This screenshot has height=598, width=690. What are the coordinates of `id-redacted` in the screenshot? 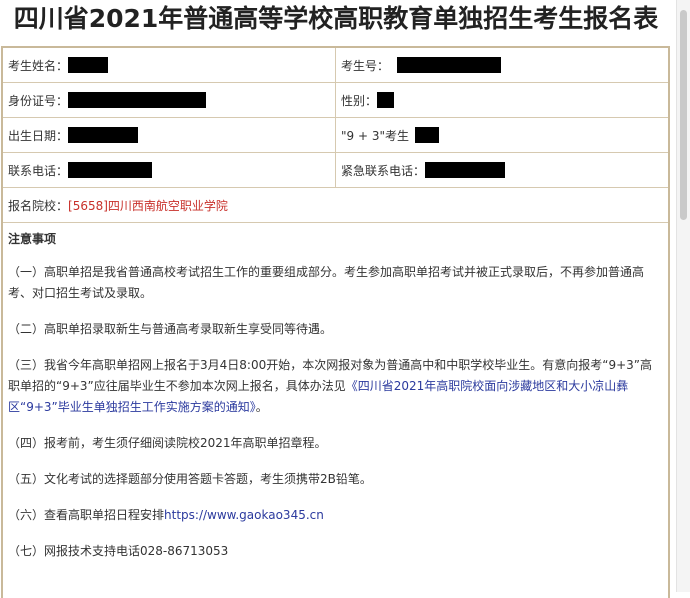 It's located at (137, 100).